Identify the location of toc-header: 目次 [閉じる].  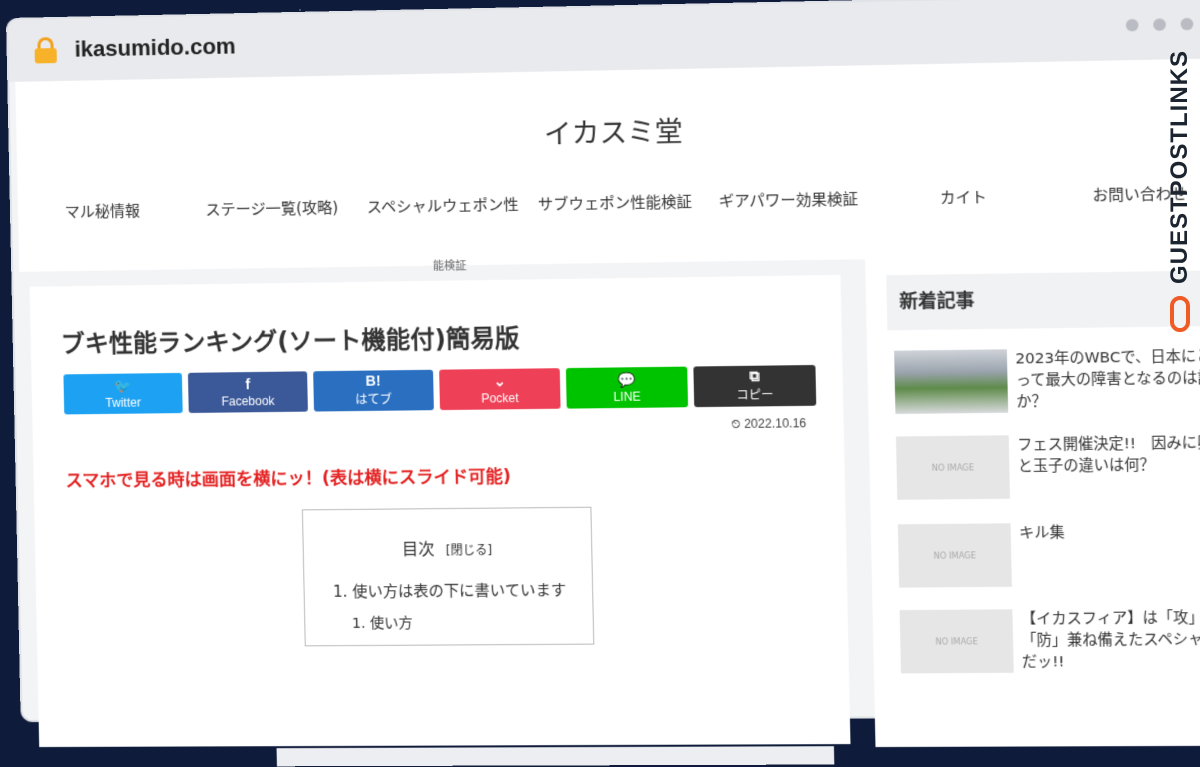
(447, 547).